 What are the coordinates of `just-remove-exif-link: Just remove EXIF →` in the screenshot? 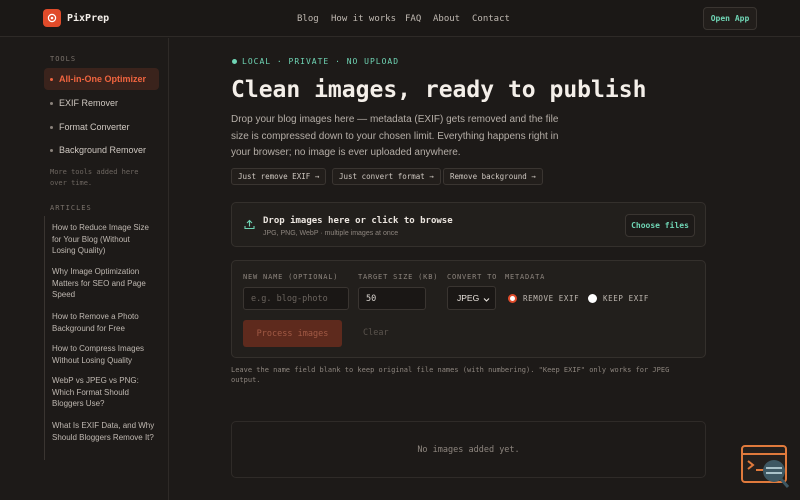 It's located at (279, 176).